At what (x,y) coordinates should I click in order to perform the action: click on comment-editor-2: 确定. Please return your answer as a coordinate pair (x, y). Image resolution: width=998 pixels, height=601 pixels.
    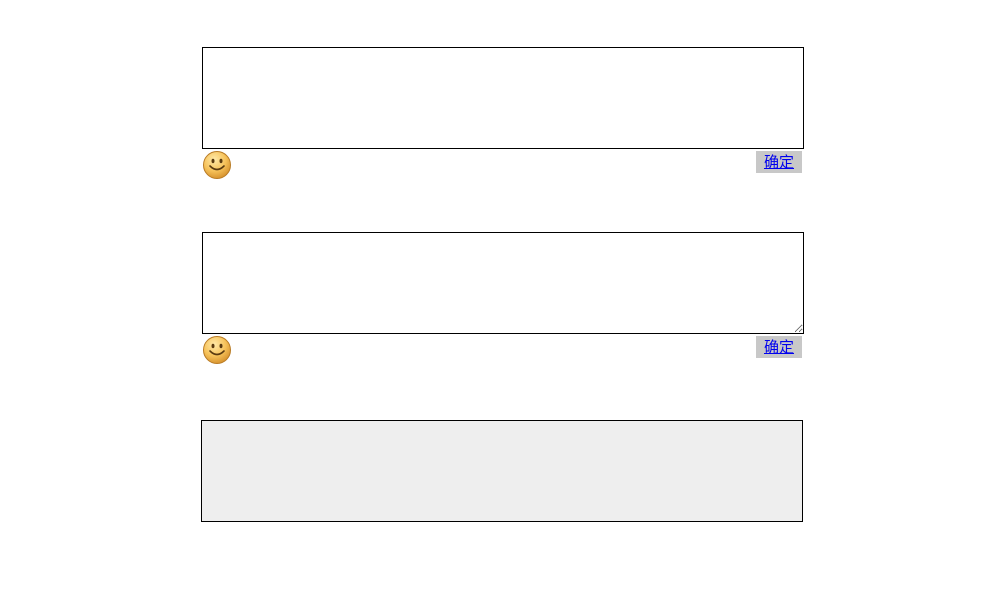
    Looking at the image, I should click on (503, 299).